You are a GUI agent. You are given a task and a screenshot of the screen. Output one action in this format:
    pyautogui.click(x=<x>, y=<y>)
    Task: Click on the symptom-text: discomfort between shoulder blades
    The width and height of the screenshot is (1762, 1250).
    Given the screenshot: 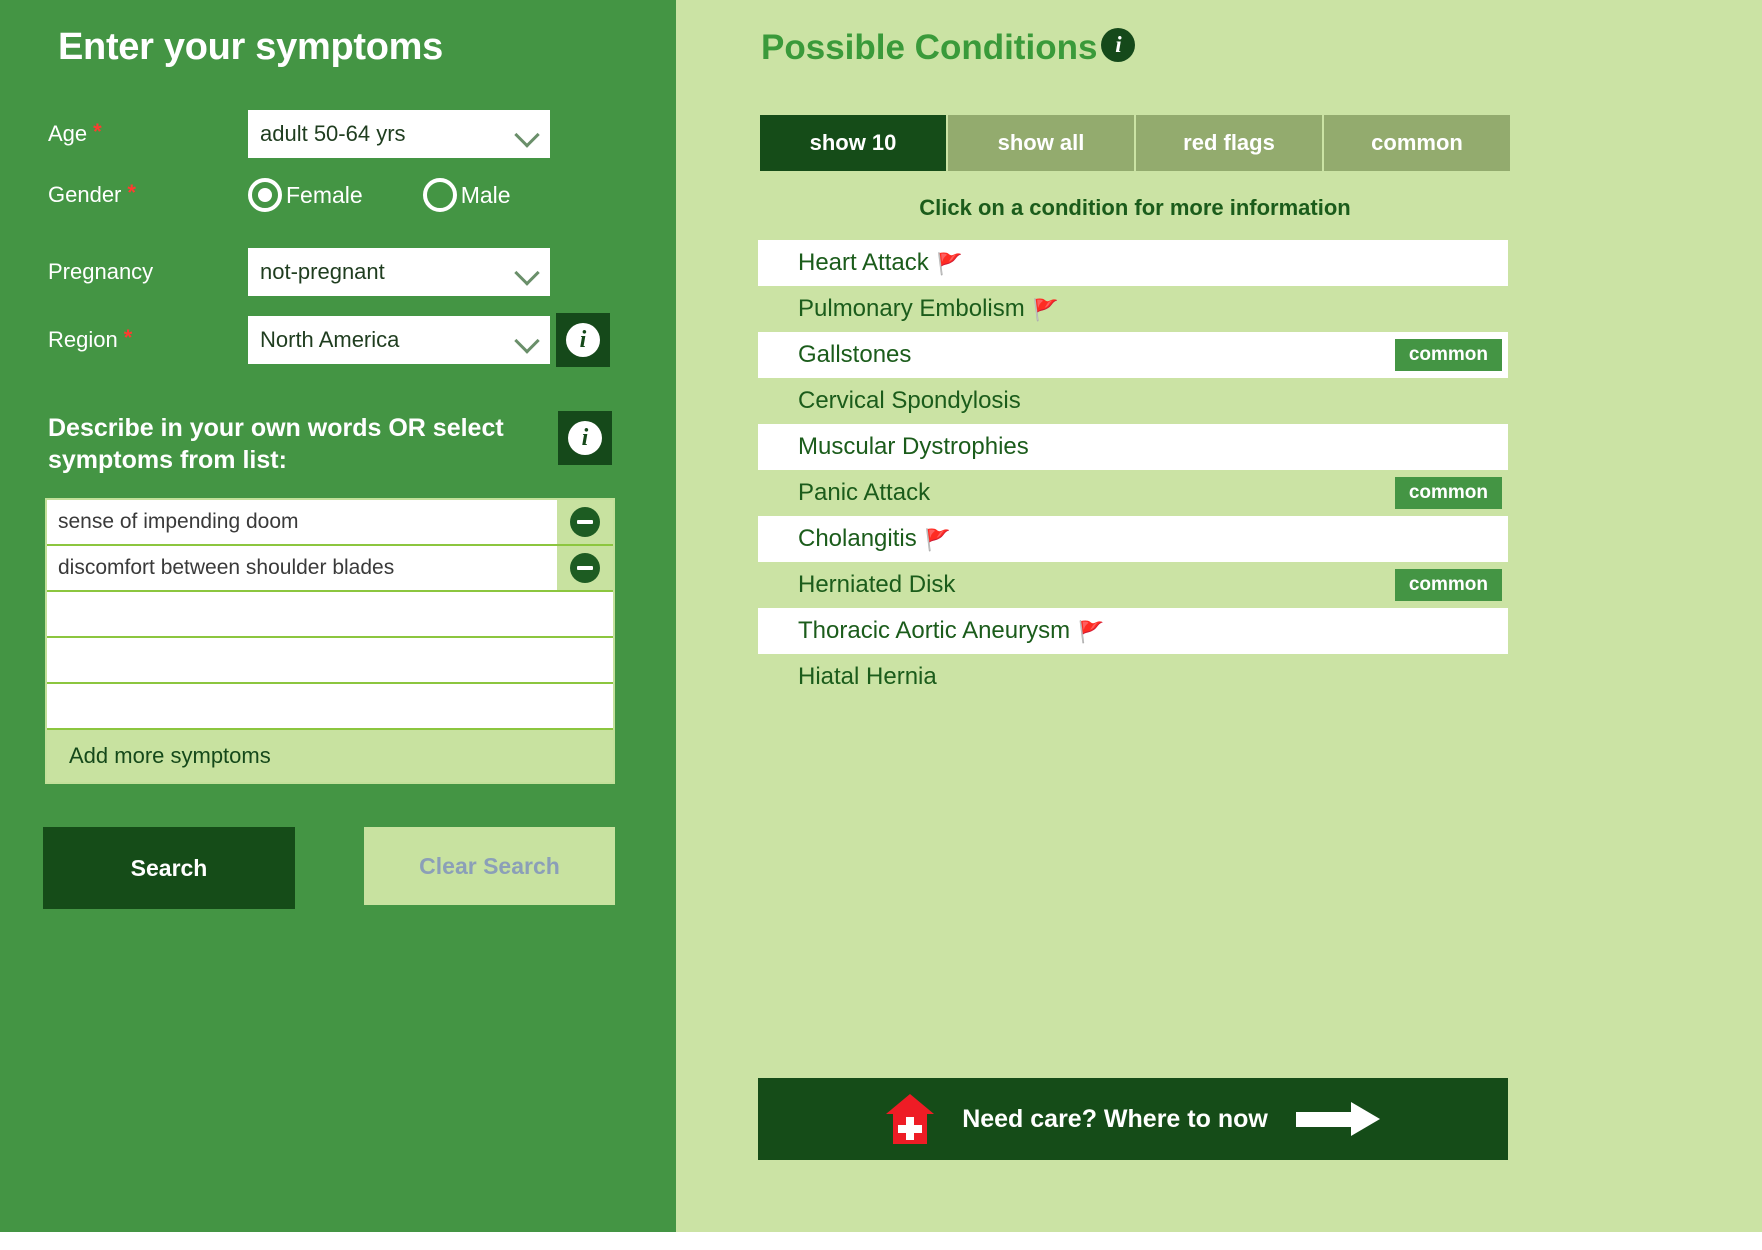 What is the action you would take?
    pyautogui.click(x=226, y=567)
    